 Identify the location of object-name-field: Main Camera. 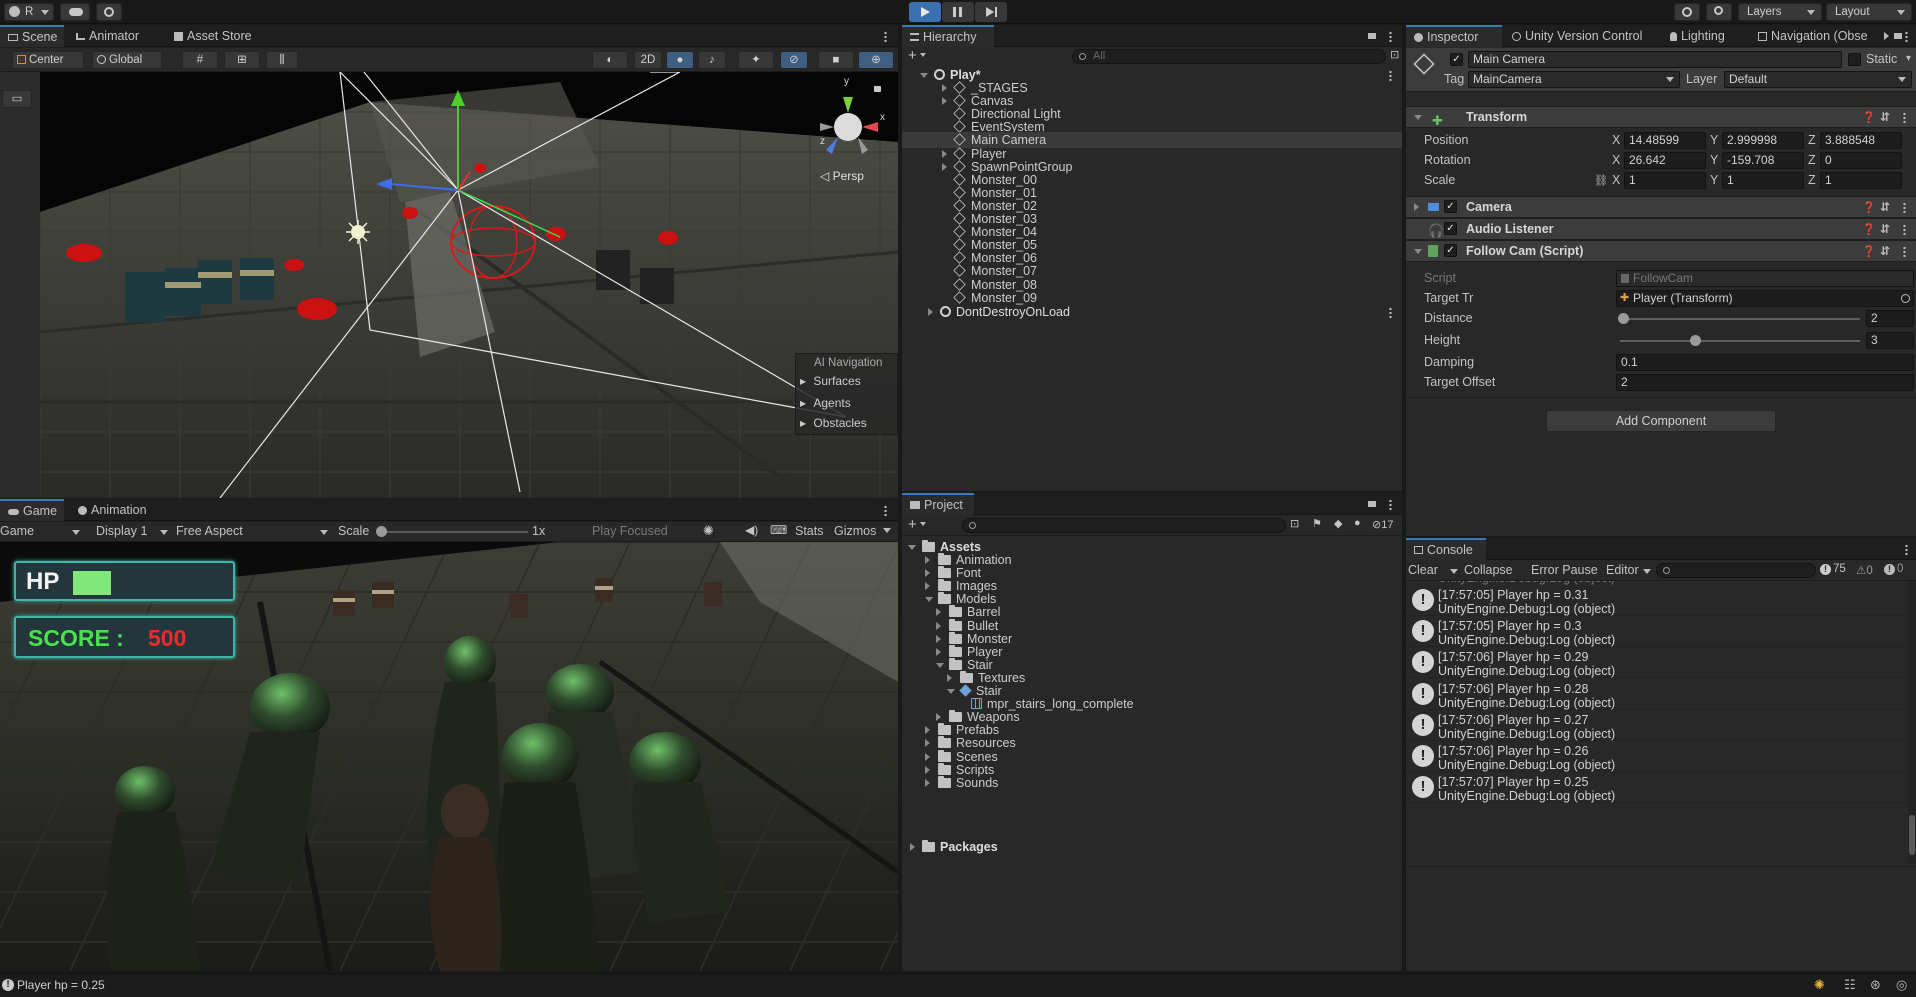
(1655, 59).